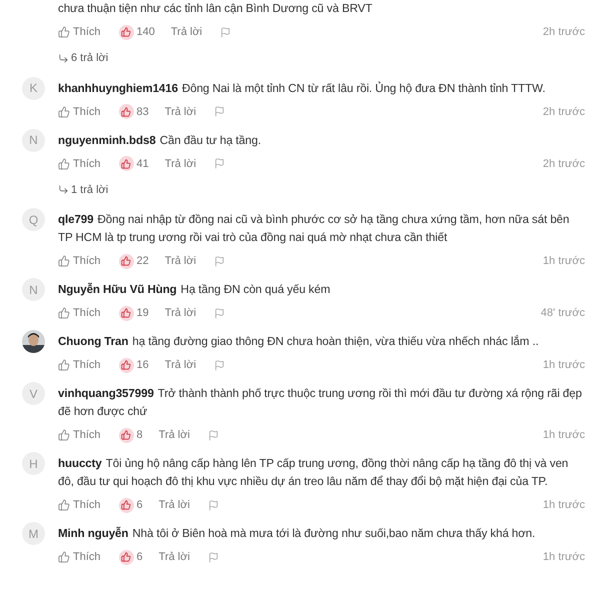  What do you see at coordinates (83, 58) in the screenshot?
I see `replies-link: 6 trả lời` at bounding box center [83, 58].